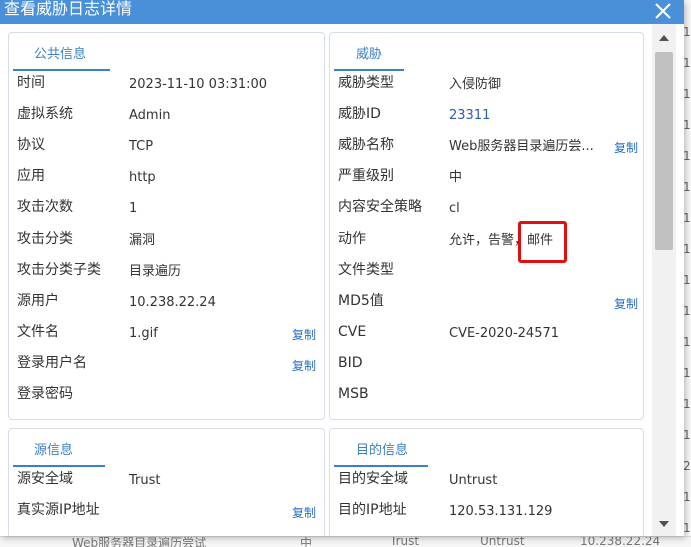 The image size is (691, 547). What do you see at coordinates (664, 280) in the screenshot?
I see `vertical-scrollbar` at bounding box center [664, 280].